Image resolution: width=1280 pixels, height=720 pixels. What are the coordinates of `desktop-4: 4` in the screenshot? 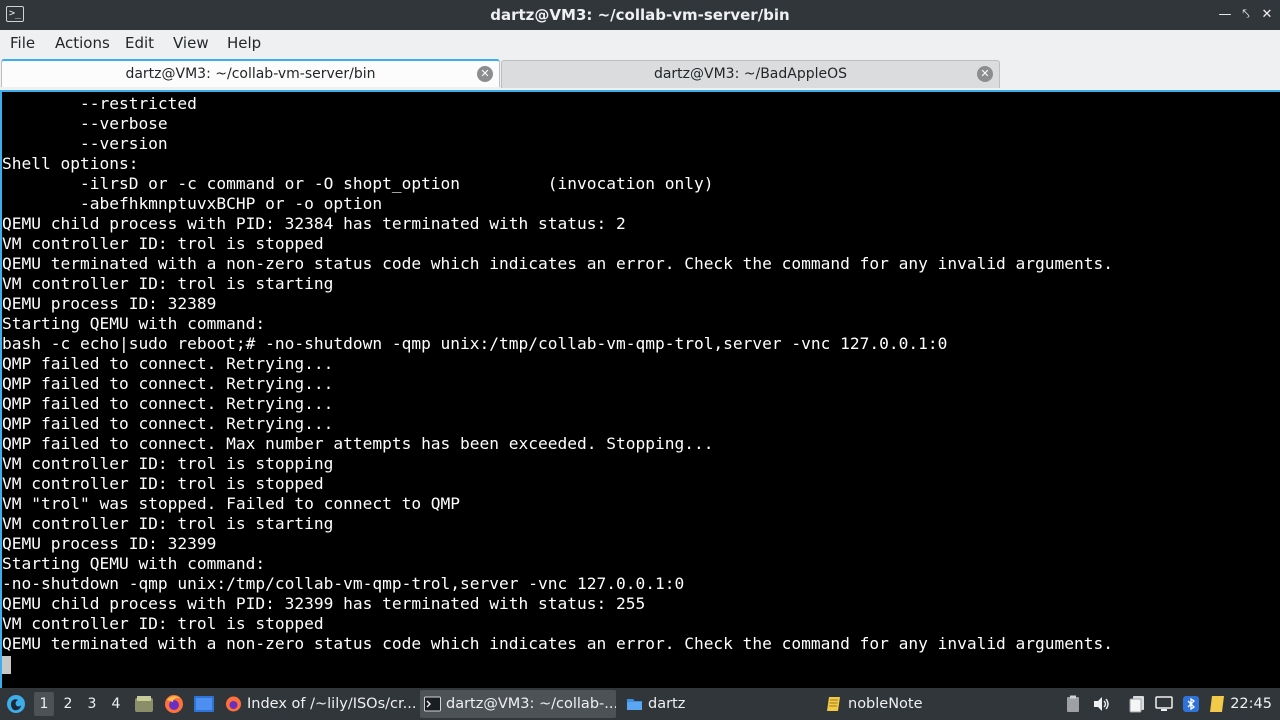 It's located at (116, 704).